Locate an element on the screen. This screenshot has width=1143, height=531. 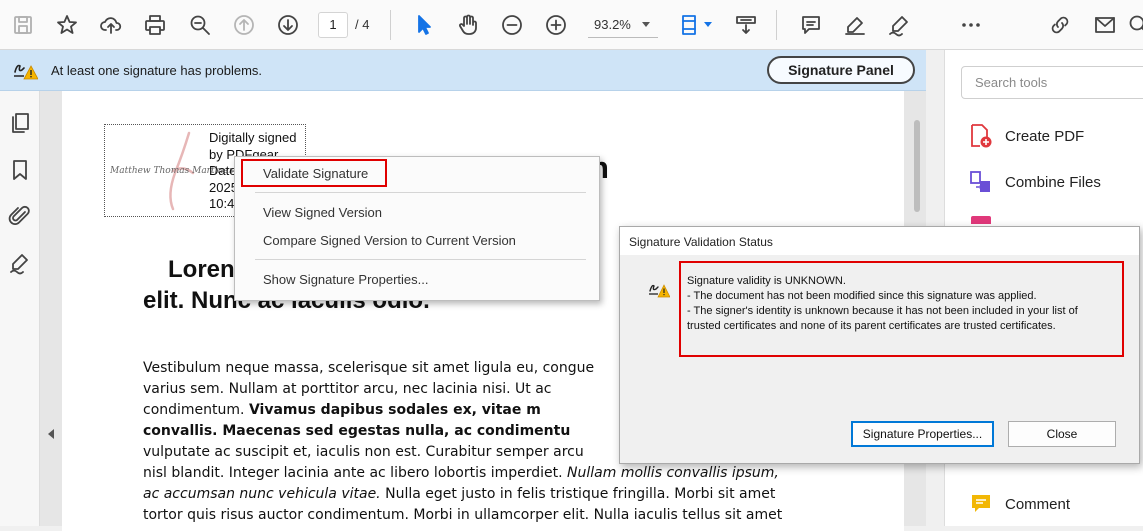
tool-combine-files: Combine Files is located at coordinates (1035, 182).